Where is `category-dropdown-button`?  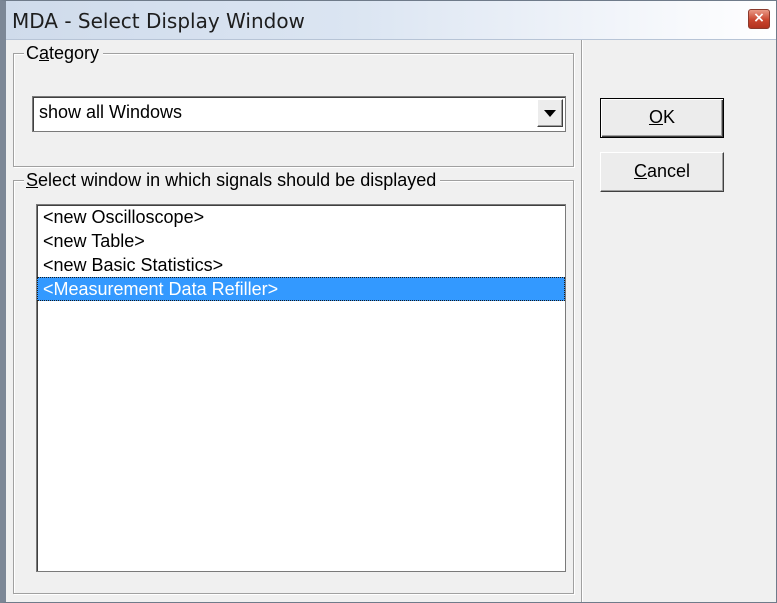 category-dropdown-button is located at coordinates (550, 113).